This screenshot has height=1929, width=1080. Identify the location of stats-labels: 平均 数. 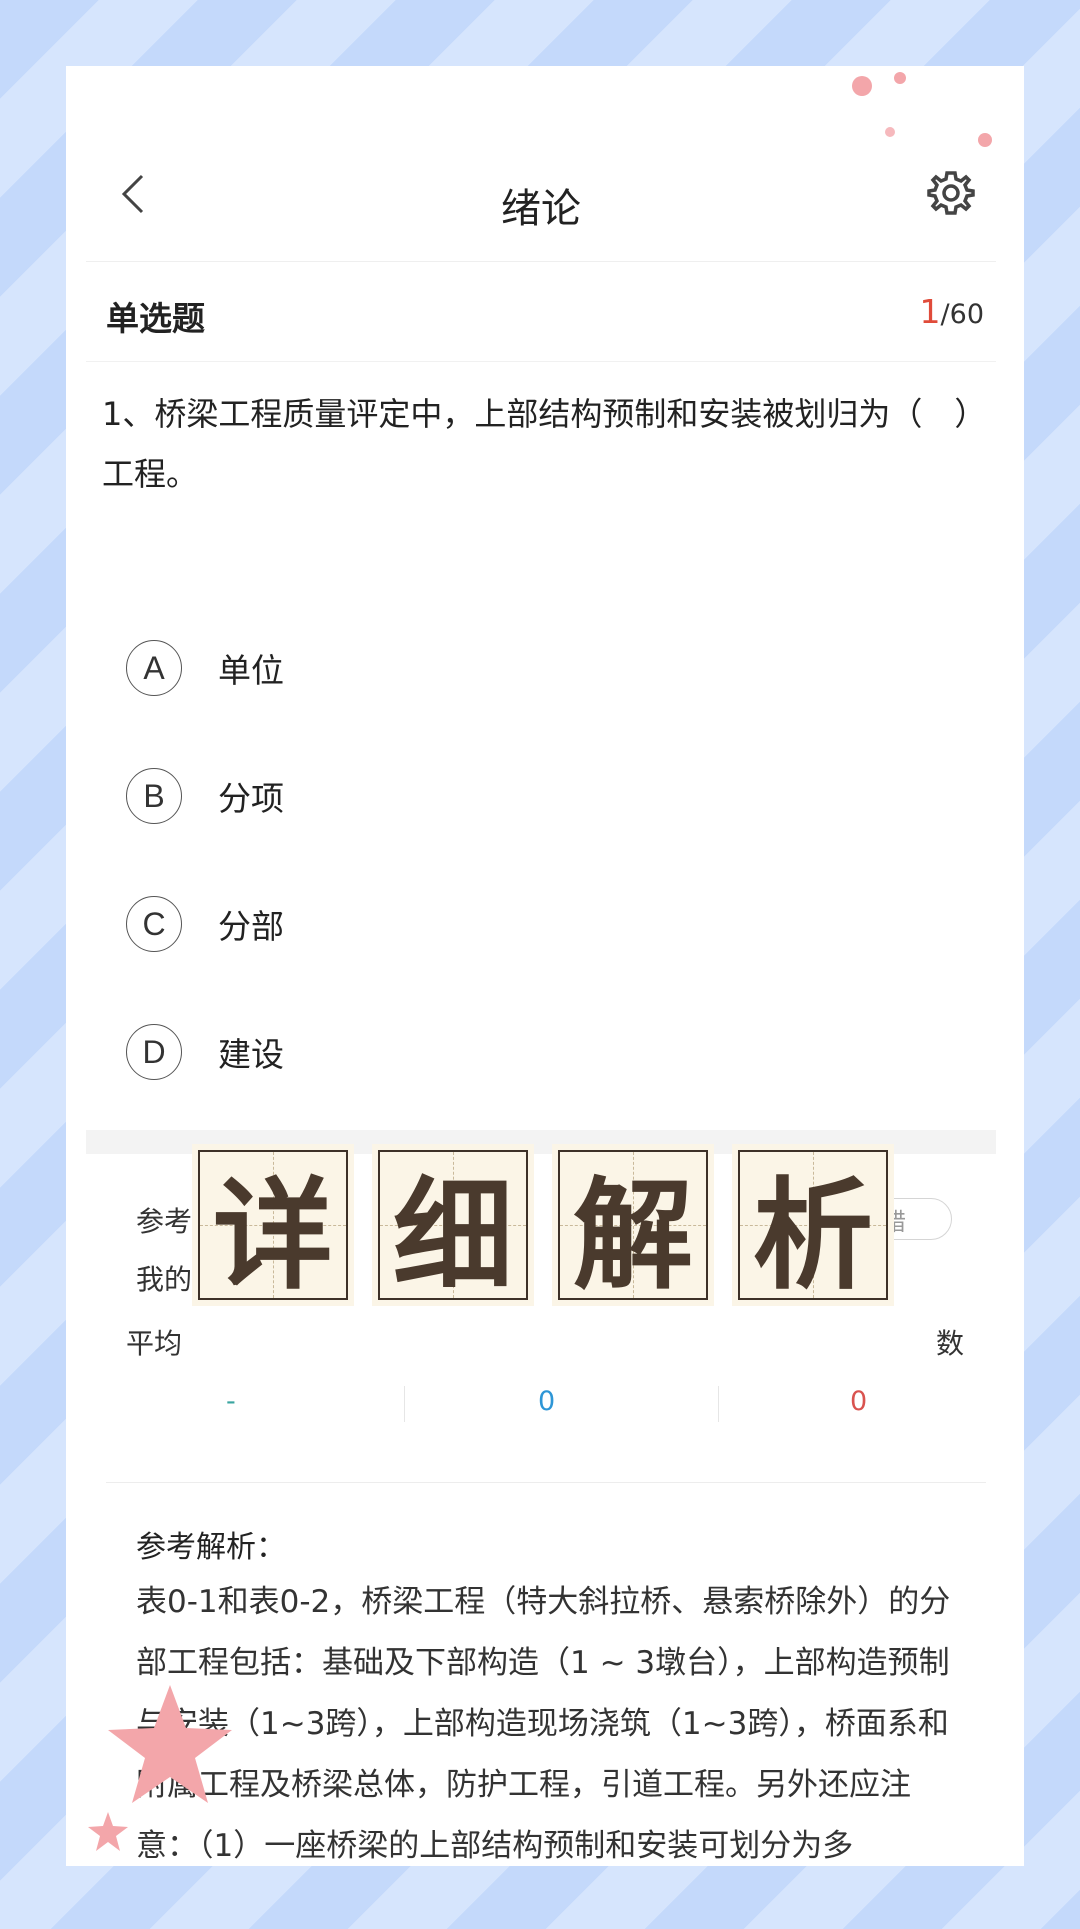
(546, 1344).